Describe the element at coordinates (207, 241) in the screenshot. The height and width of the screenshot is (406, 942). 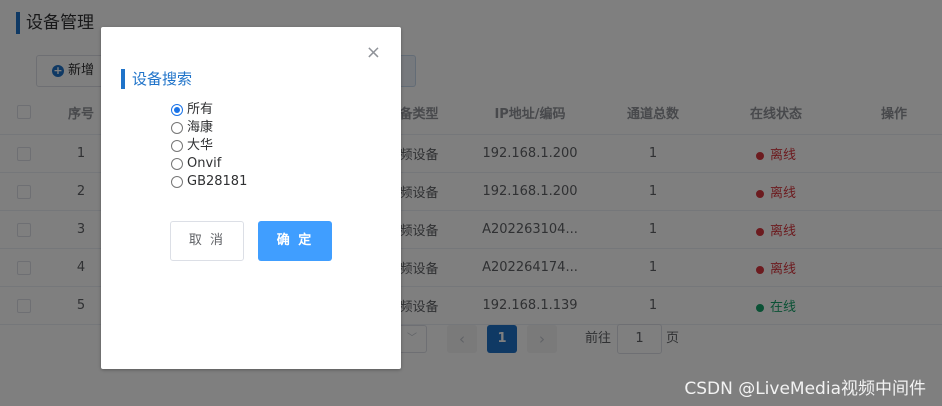
I see `cancel-button: 取 消` at that location.